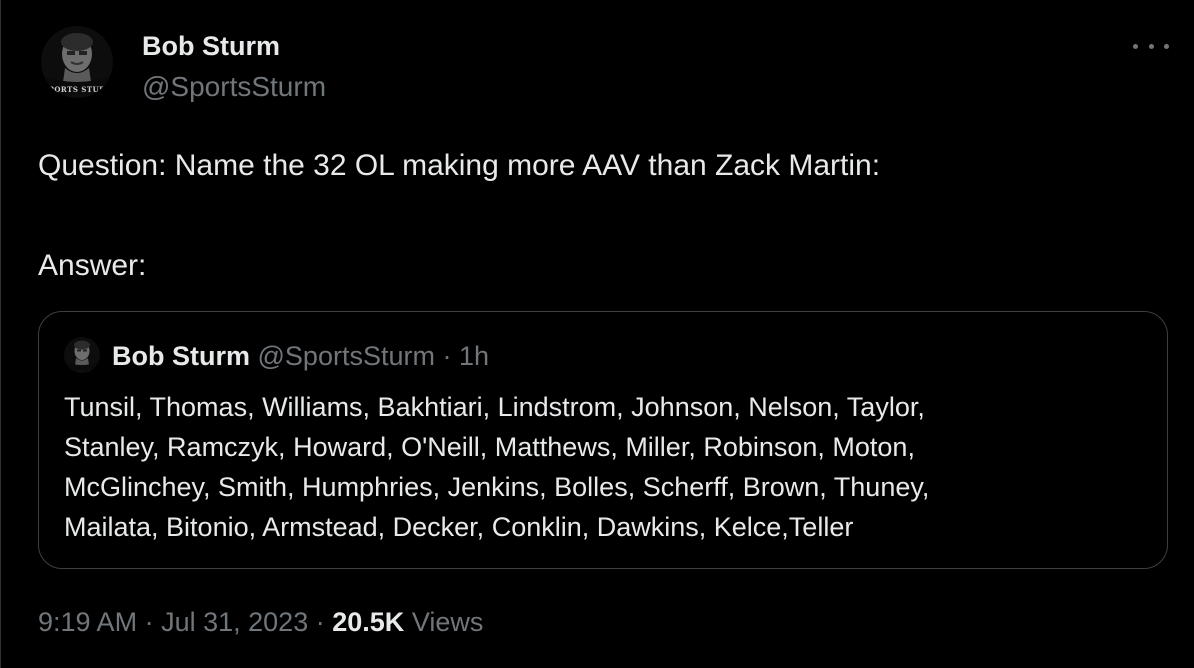 This screenshot has width=1194, height=668. Describe the element at coordinates (448, 622) in the screenshot. I see `views-label: Views` at that location.